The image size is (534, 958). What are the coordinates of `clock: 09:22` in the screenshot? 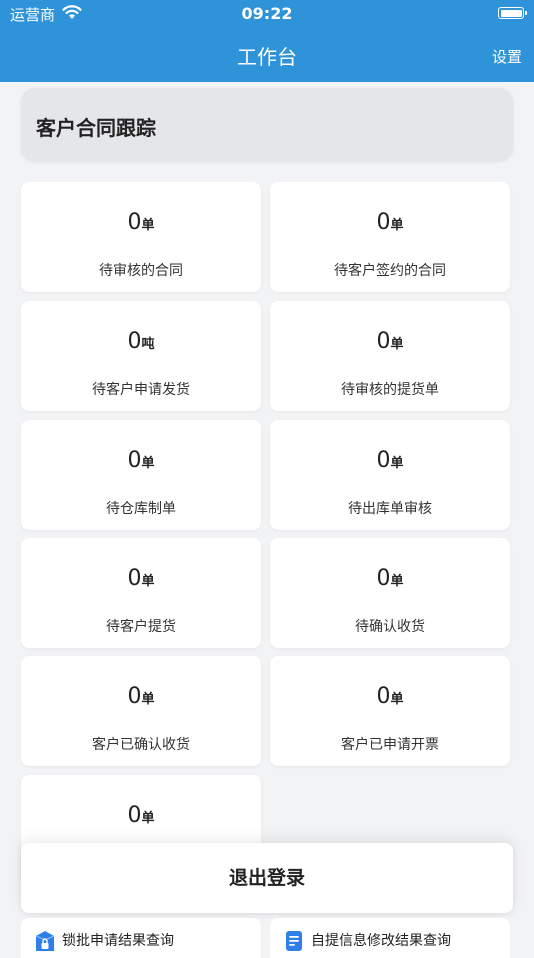 It's located at (267, 13).